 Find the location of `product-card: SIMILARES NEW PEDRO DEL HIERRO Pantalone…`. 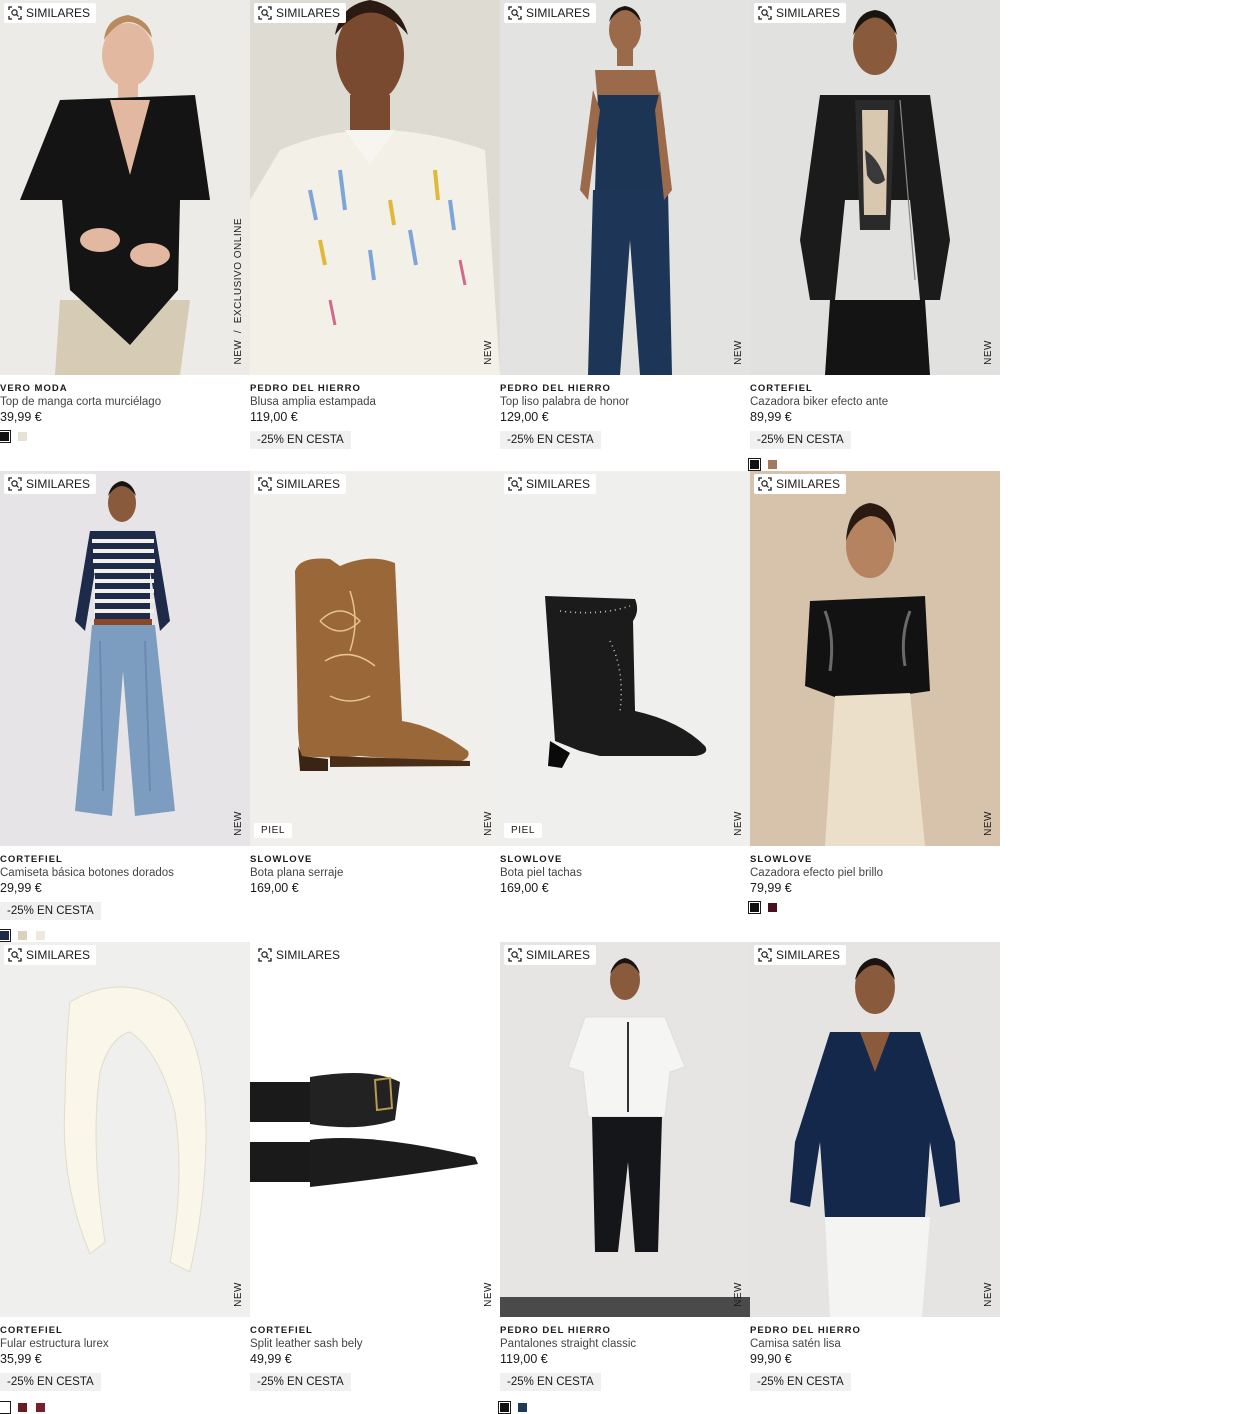

product-card: SIMILARES NEW PEDRO DEL HIERRO Pantalone… is located at coordinates (624, 1178).